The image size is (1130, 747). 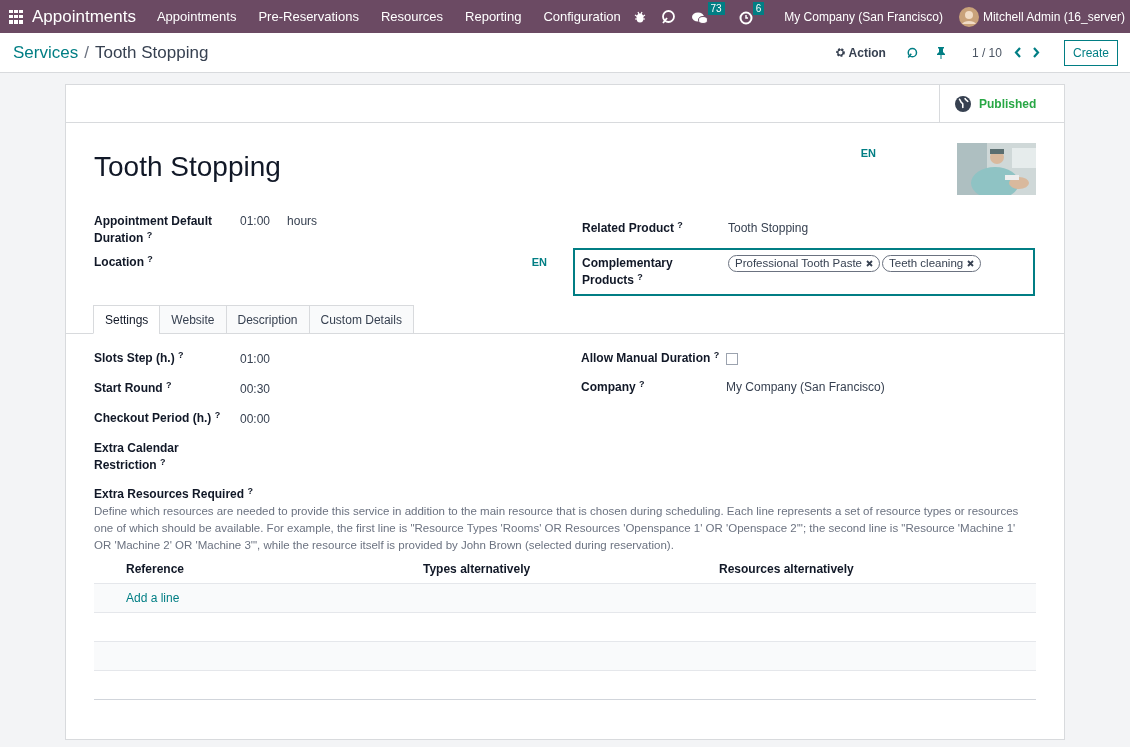 What do you see at coordinates (16, 16) in the screenshot?
I see `apps-menu-icon` at bounding box center [16, 16].